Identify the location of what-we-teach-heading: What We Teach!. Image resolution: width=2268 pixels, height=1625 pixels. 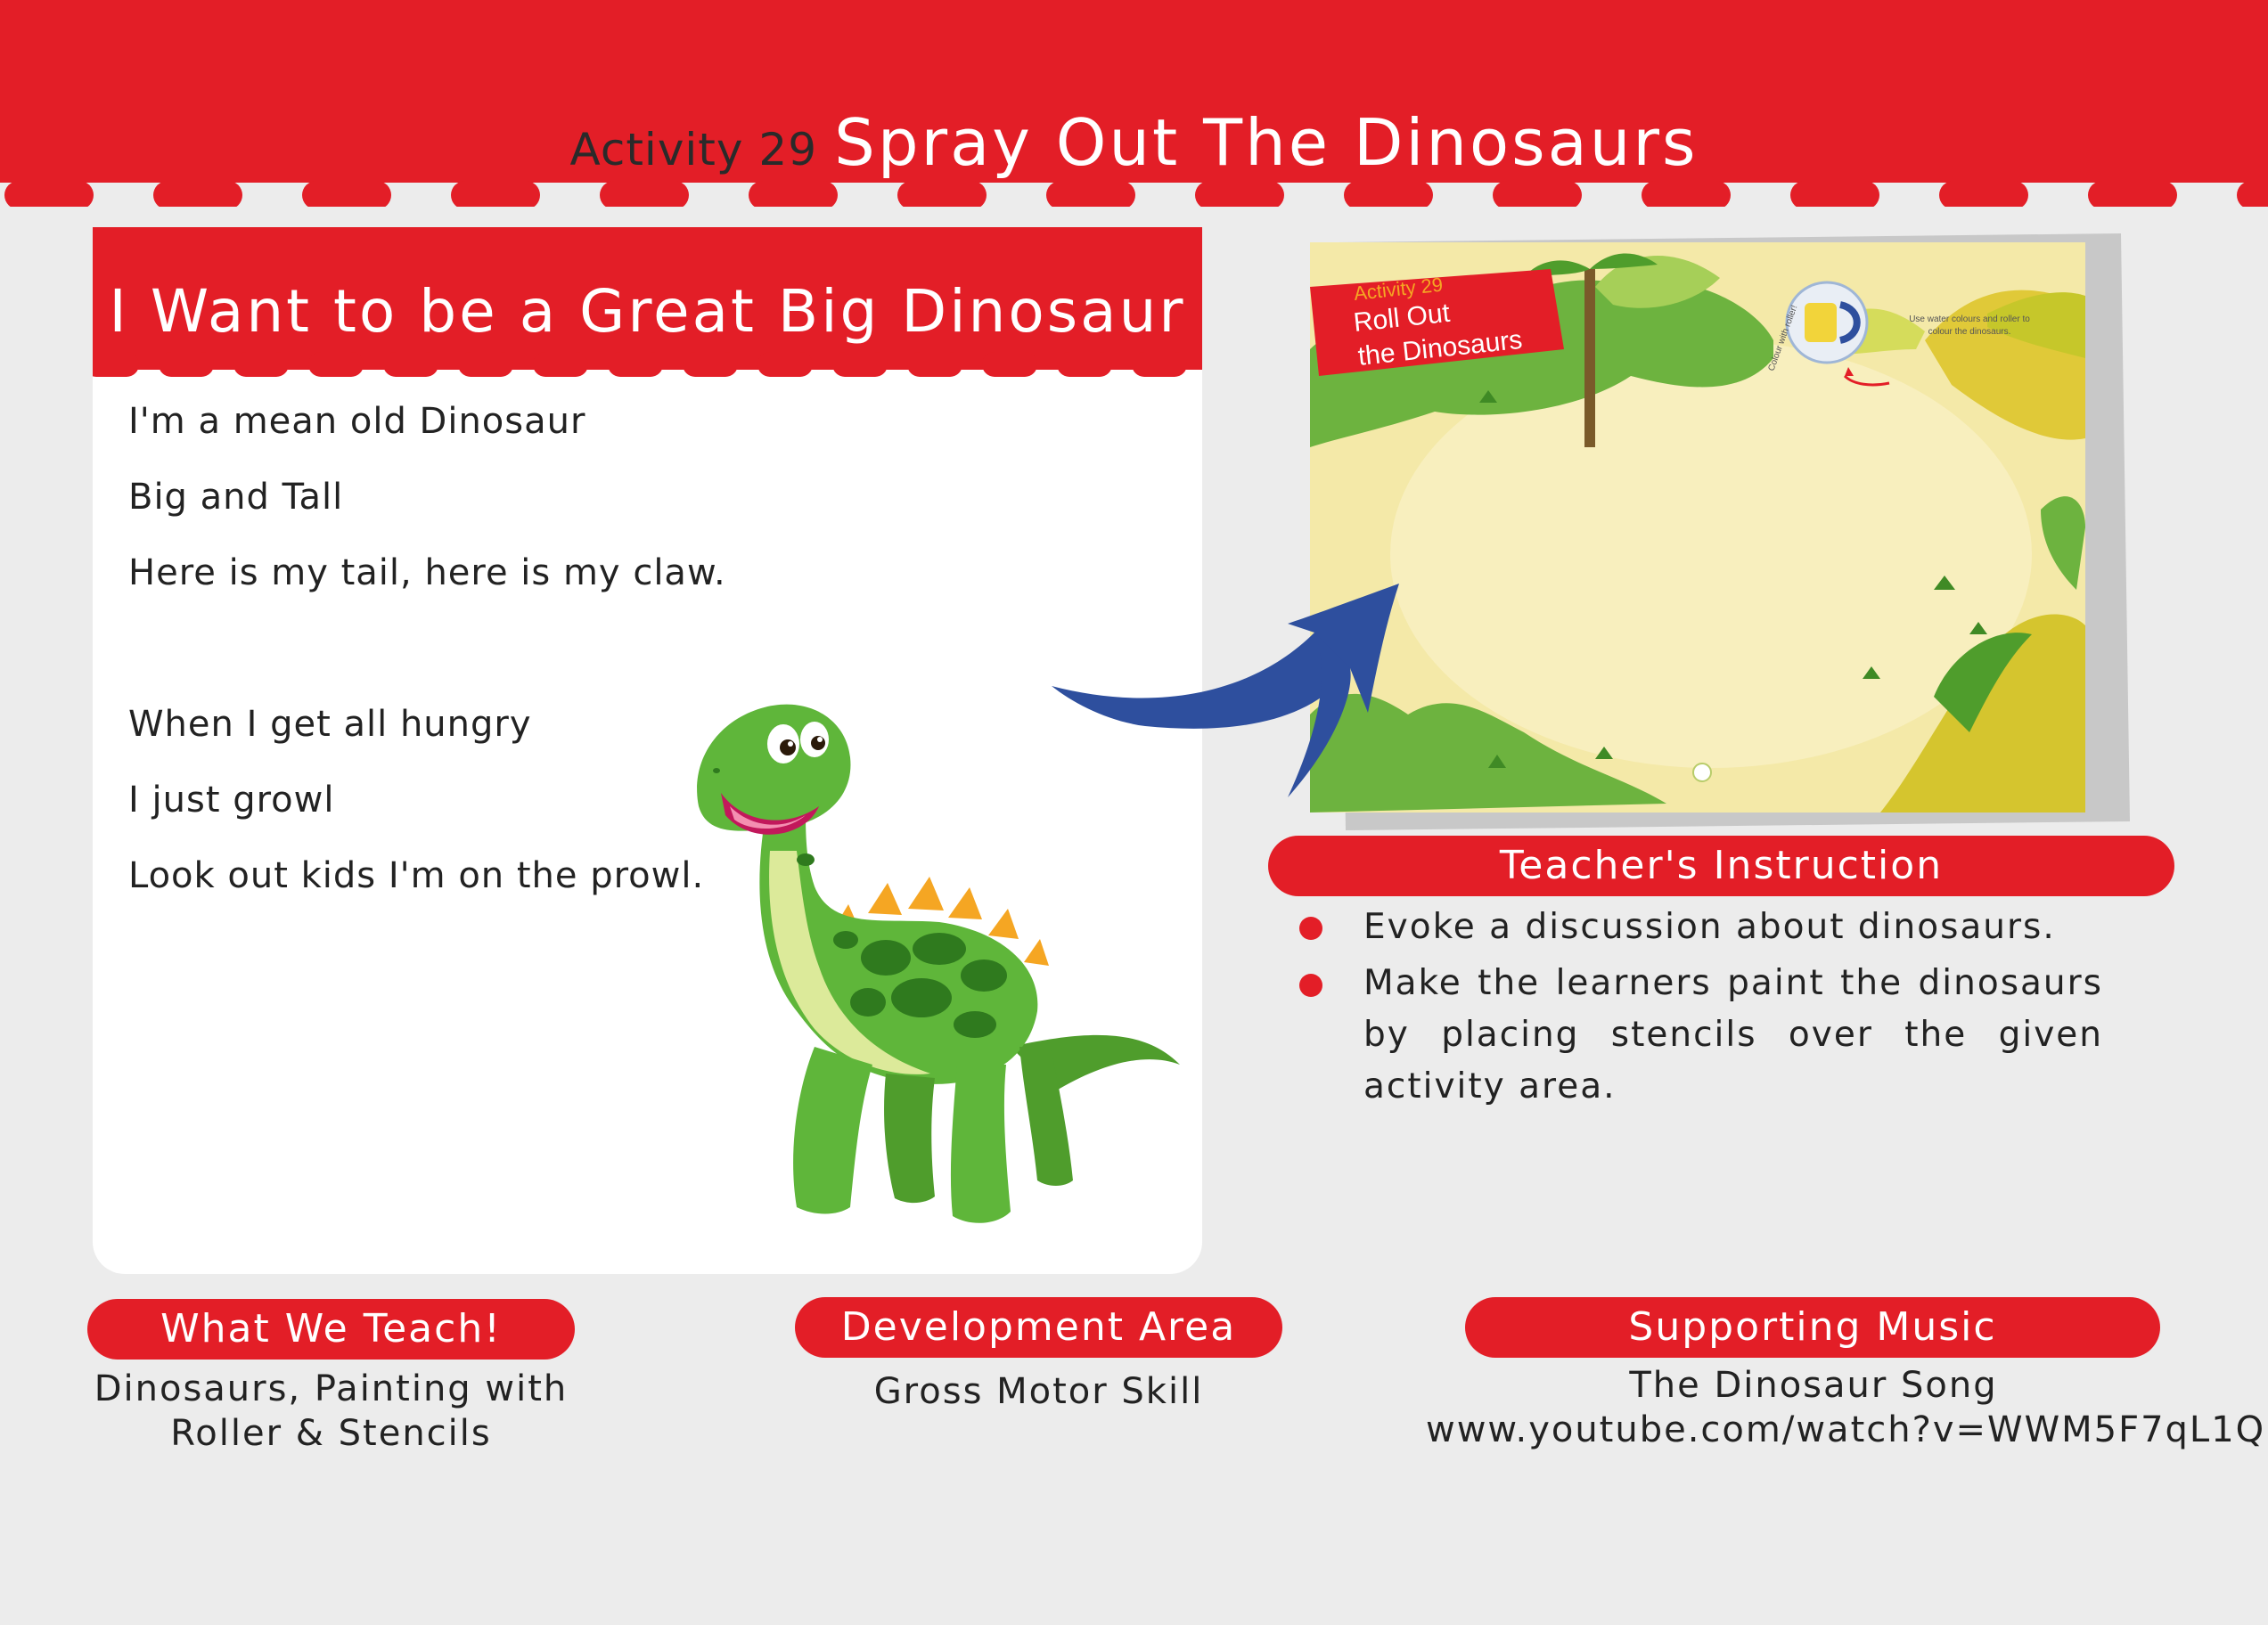
(331, 1329).